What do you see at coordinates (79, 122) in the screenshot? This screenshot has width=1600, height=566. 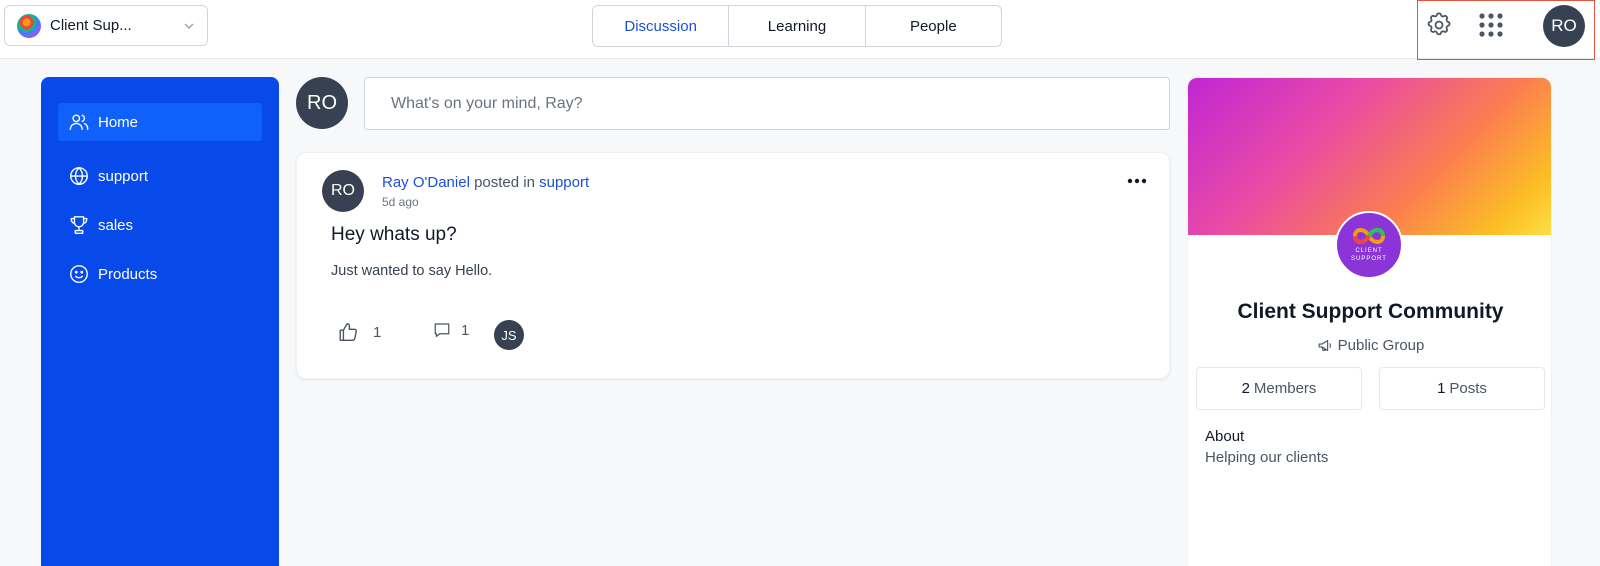 I see `users-icon` at bounding box center [79, 122].